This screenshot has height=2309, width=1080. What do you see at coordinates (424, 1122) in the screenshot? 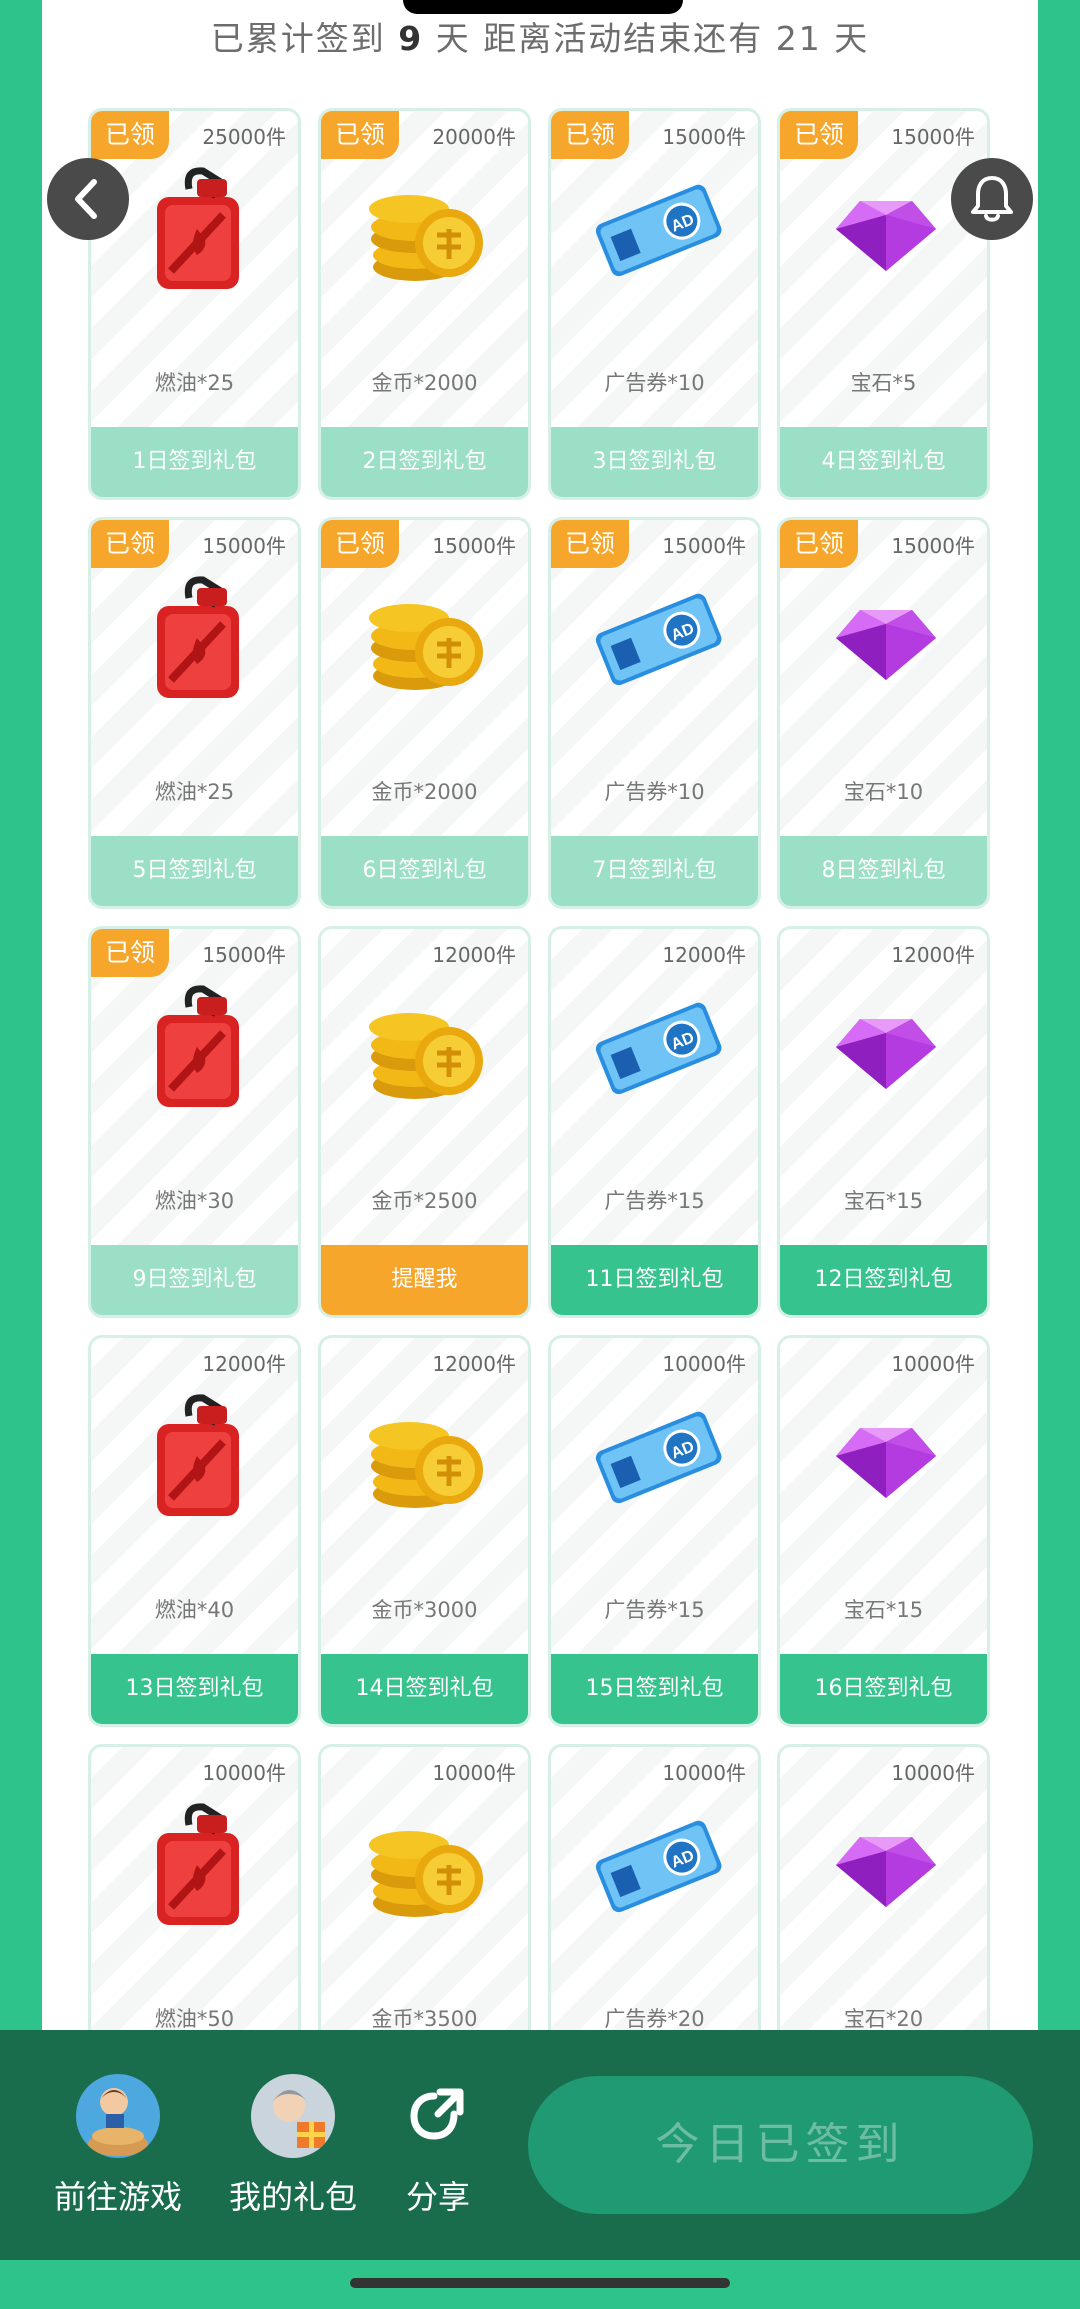
I see `reward-card: 12000件 金币*2500 提醒我` at bounding box center [424, 1122].